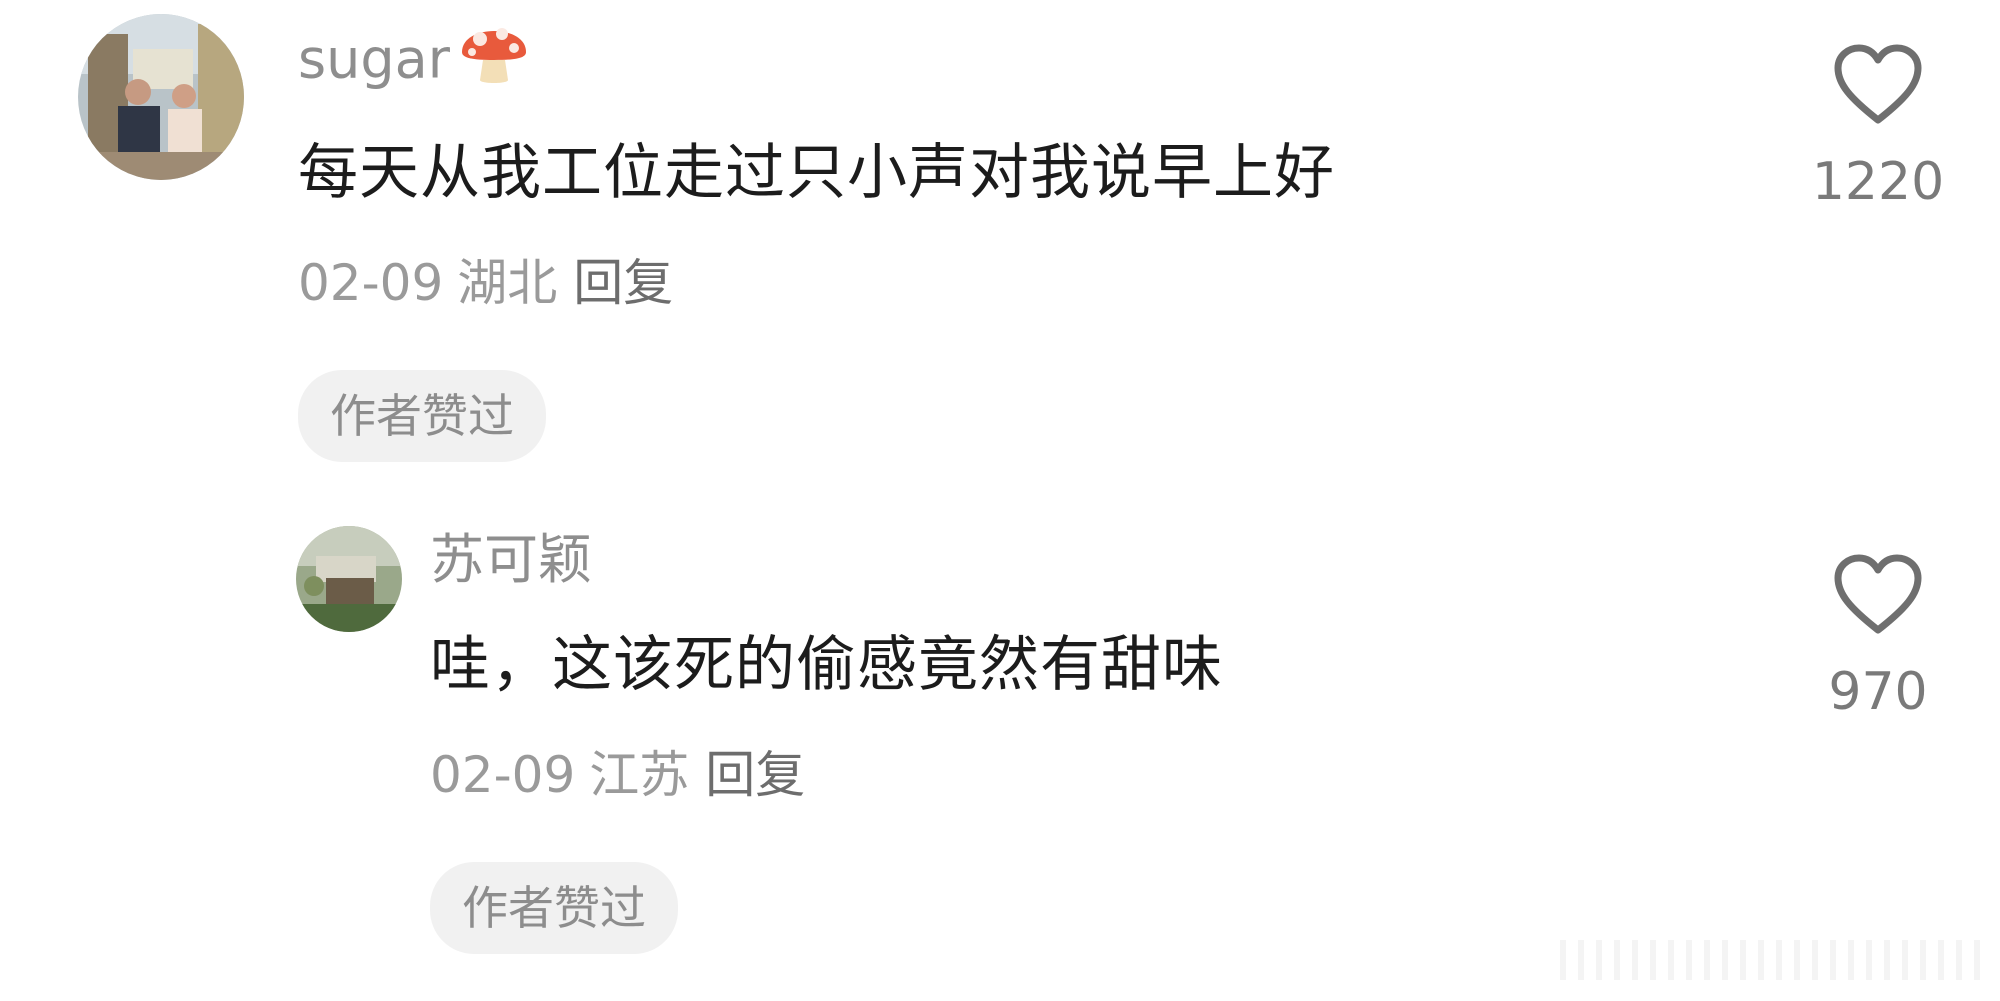 This screenshot has height=1001, width=2000. Describe the element at coordinates (1878, 692) in the screenshot. I see `like-count: 970` at that location.